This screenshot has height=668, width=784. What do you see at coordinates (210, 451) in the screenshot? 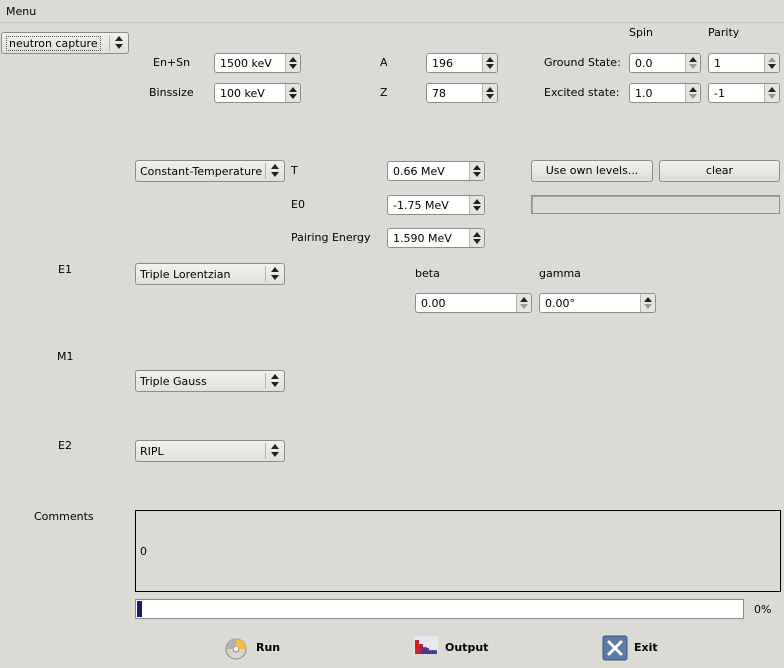
I see `e2-model-select: RIPL` at bounding box center [210, 451].